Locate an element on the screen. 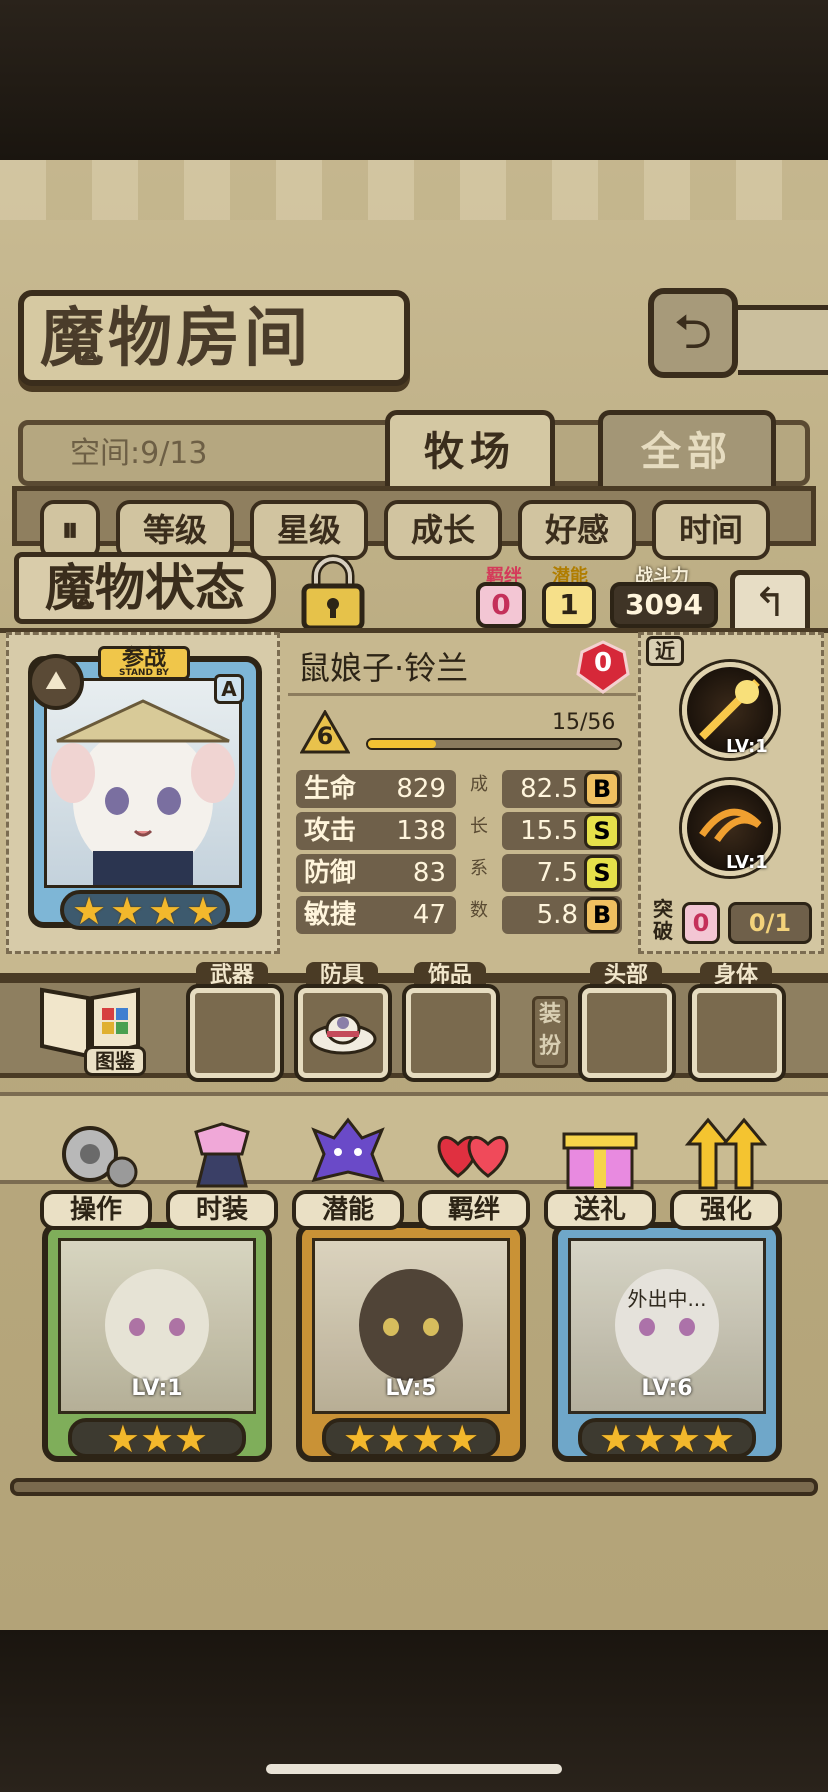  skill-1-level: LV:1 is located at coordinates (747, 746).